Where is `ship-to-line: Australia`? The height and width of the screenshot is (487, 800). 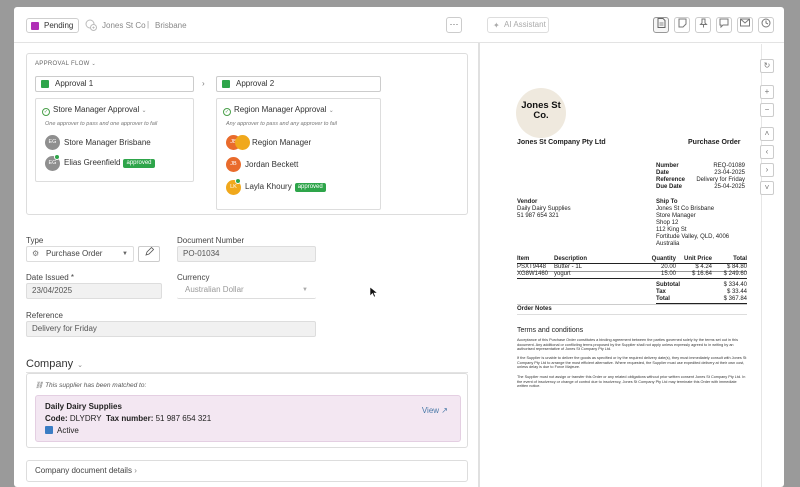
ship-to-line: Australia is located at coordinates (668, 244).